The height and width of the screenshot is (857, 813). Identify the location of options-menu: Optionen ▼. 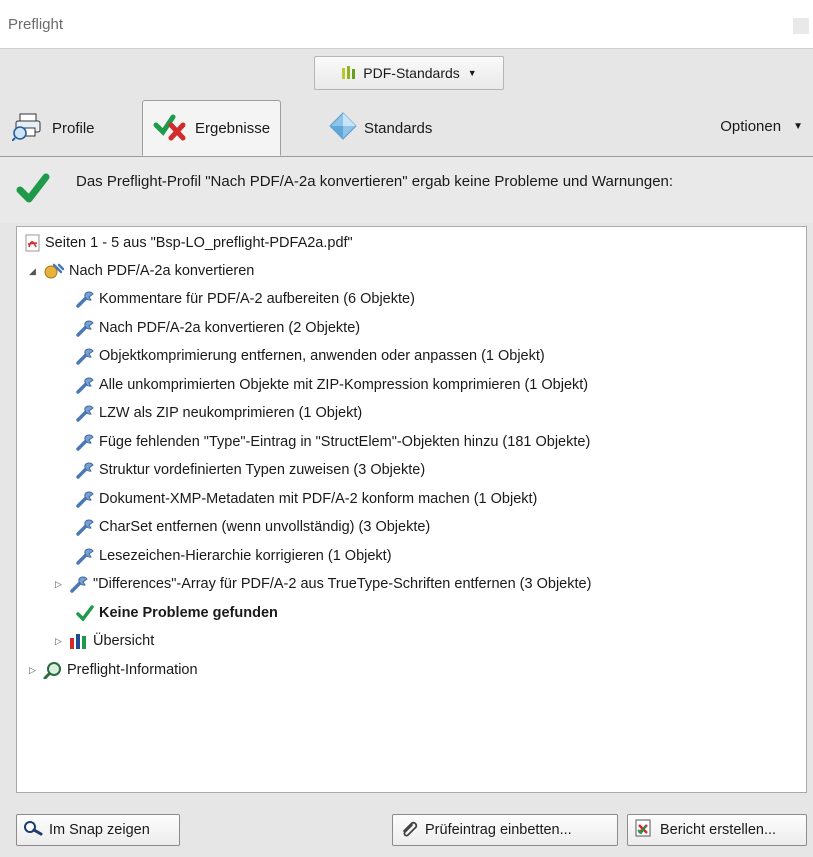
(761, 126).